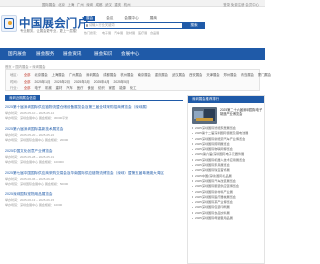 This screenshot has height=264, width=320. What do you see at coordinates (80, 5) in the screenshot?
I see `top-city-link: 广州` at bounding box center [80, 5].